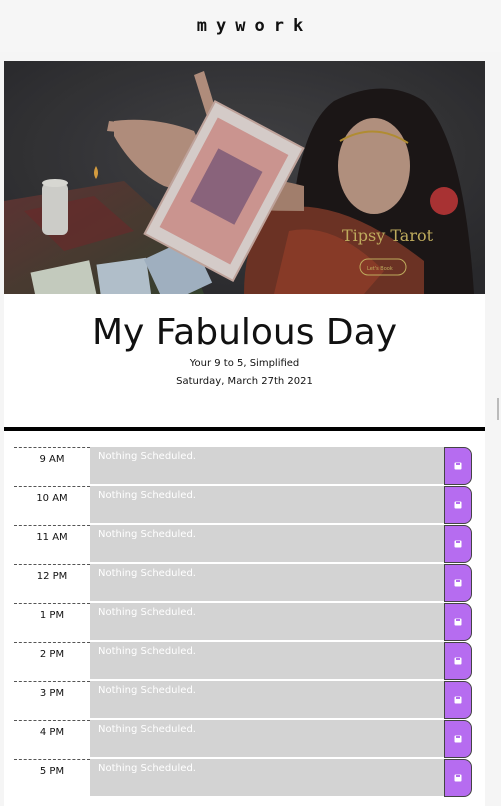 Image resolution: width=501 pixels, height=806 pixels. Describe the element at coordinates (52, 505) in the screenshot. I see `hour-label: 10 AM` at that location.